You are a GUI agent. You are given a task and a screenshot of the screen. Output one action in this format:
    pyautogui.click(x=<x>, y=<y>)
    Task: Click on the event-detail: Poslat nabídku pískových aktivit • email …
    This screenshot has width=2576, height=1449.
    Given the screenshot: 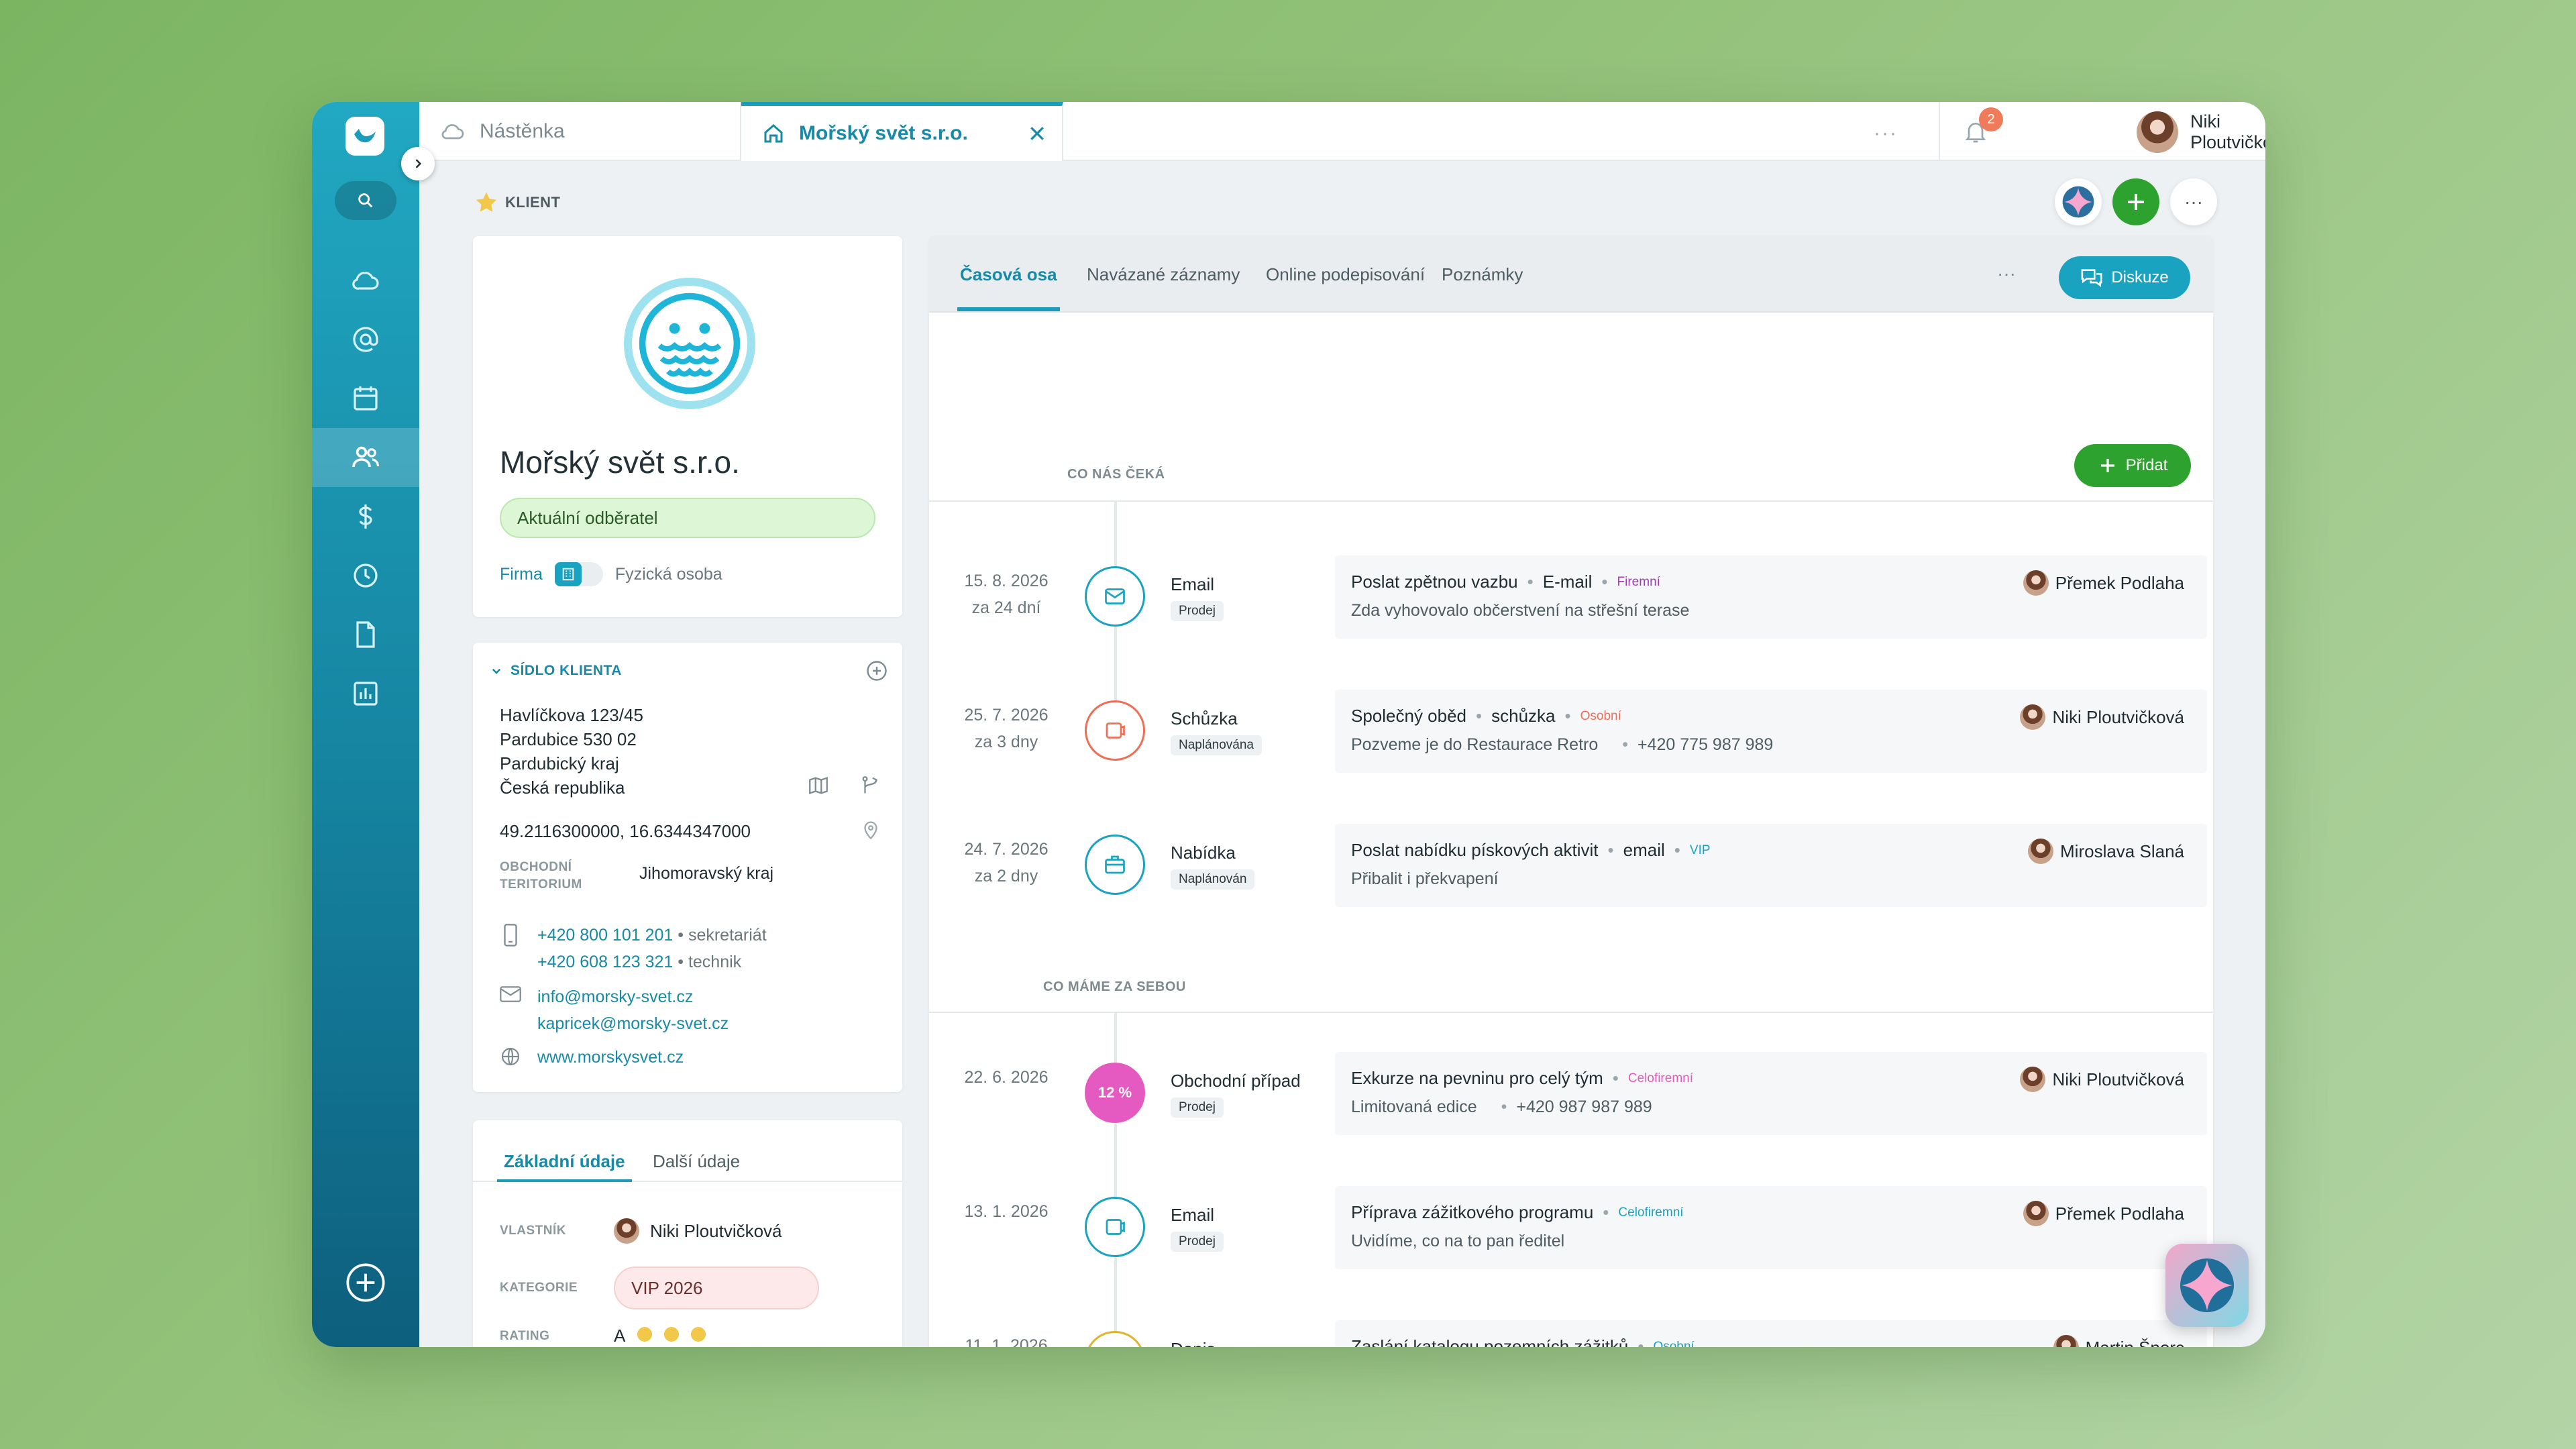 What is the action you would take?
    pyautogui.click(x=1771, y=865)
    